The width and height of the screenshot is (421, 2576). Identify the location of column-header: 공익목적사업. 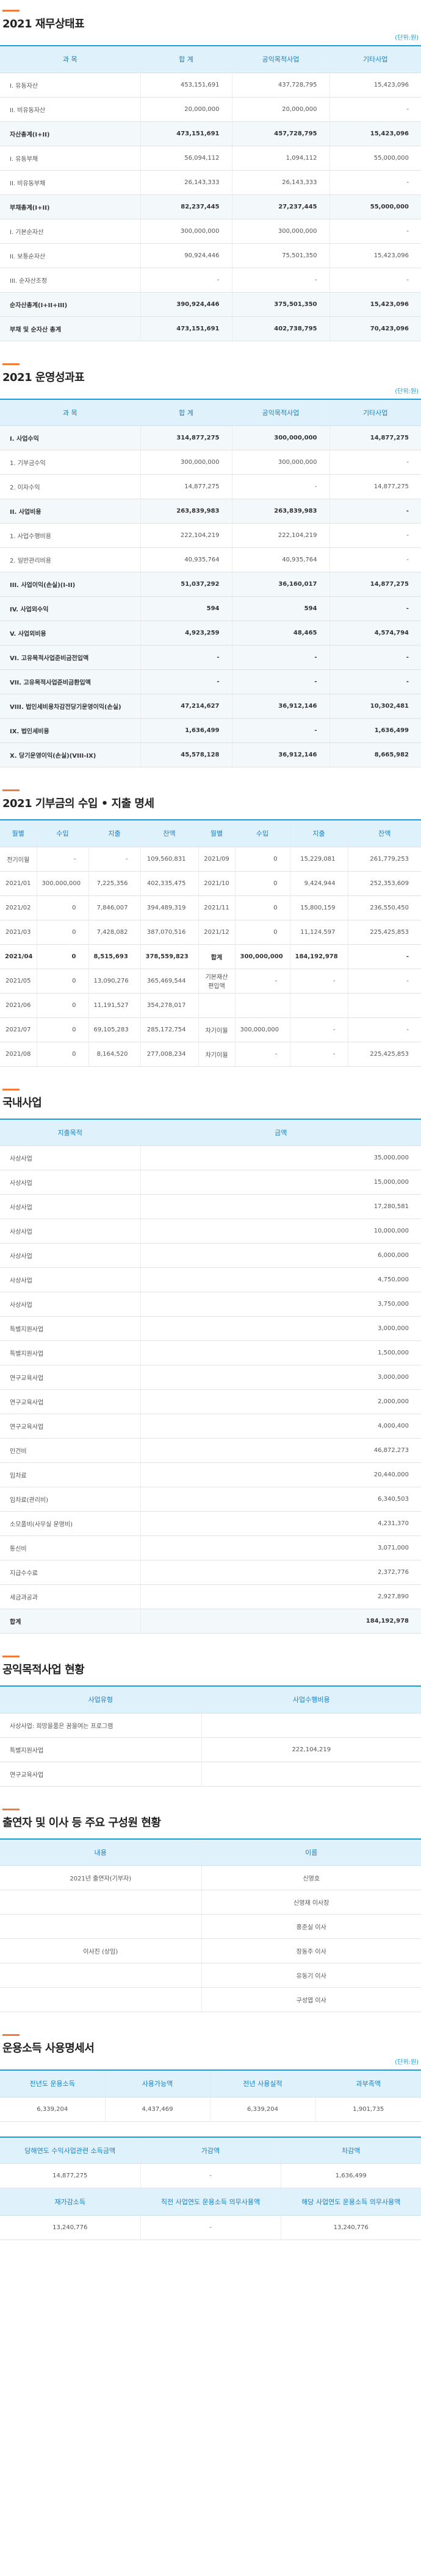
(280, 412).